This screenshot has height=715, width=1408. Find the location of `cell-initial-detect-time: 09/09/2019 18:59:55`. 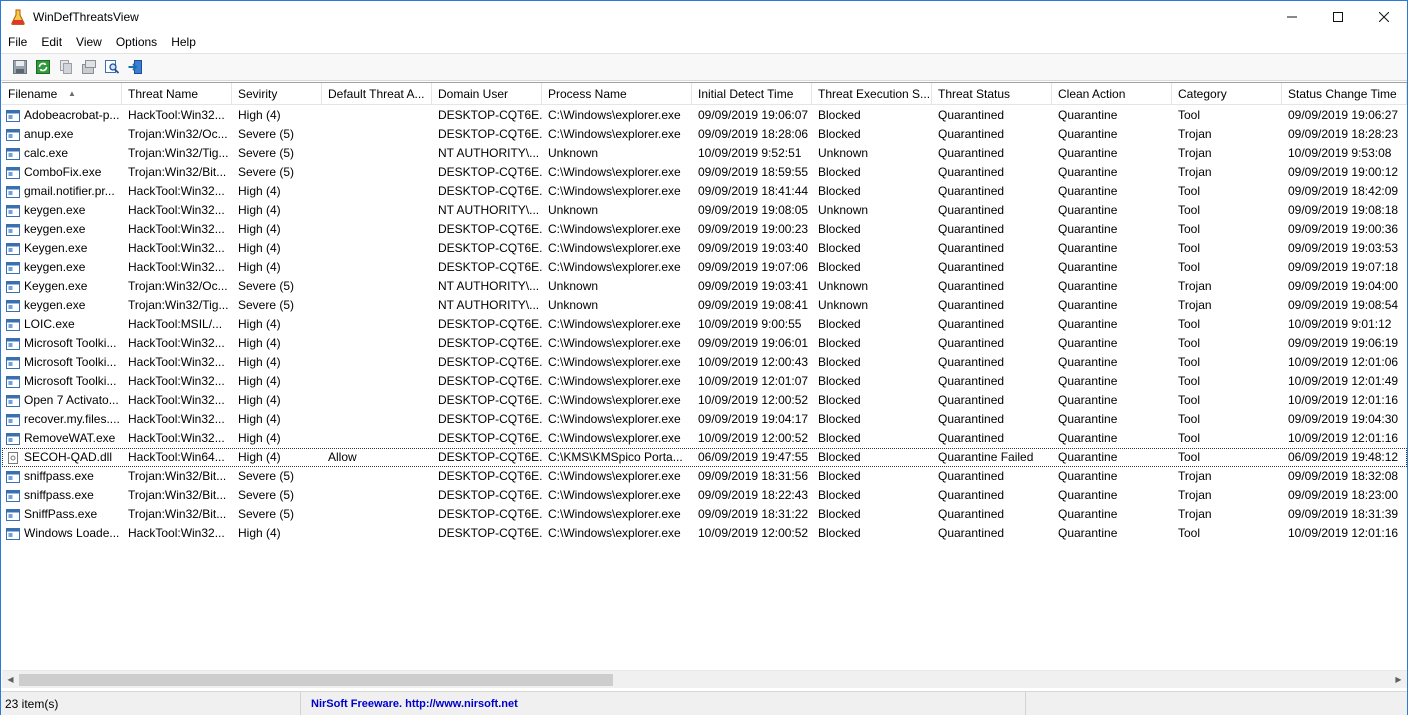

cell-initial-detect-time: 09/09/2019 18:59:55 is located at coordinates (753, 172).